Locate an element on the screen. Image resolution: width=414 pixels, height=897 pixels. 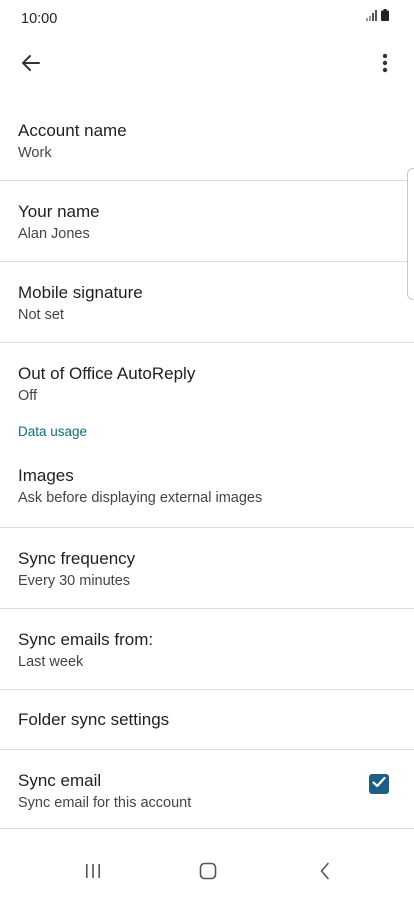
home-button is located at coordinates (208, 873).